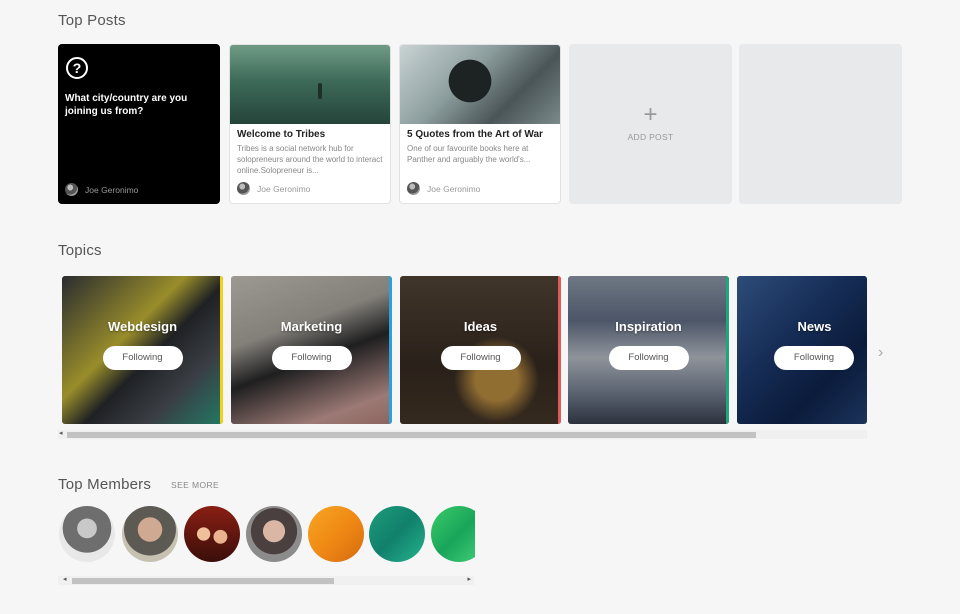 The image size is (960, 614). I want to click on top-posts-title: Top Posts, so click(92, 20).